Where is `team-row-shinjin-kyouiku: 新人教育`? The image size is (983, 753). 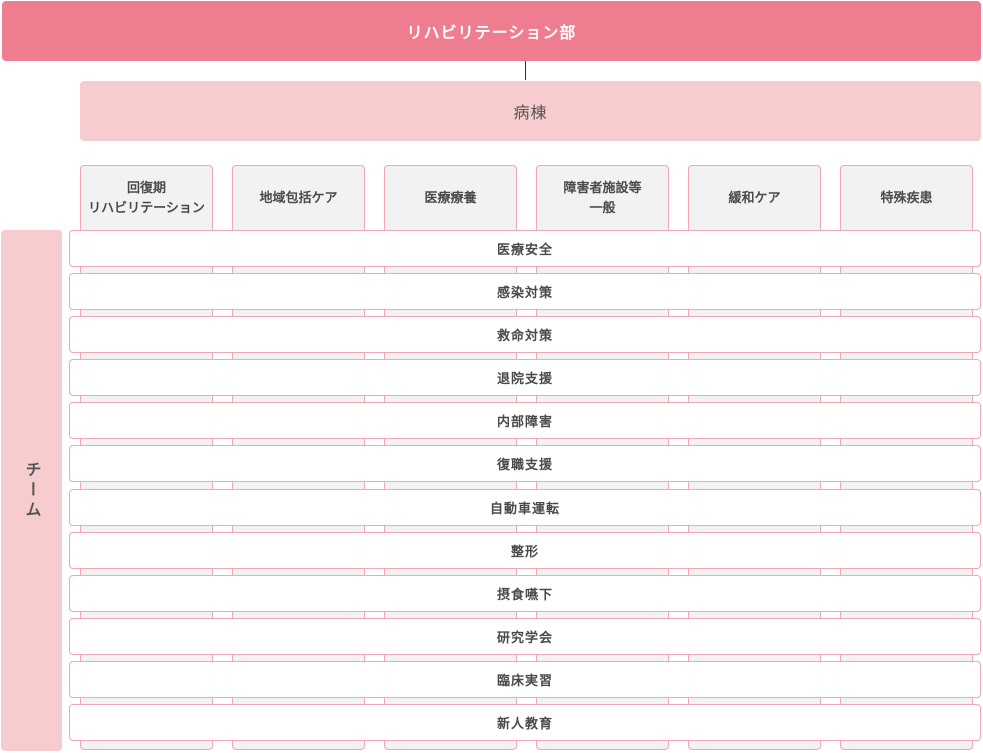
team-row-shinjin-kyouiku: 新人教育 is located at coordinates (525, 722).